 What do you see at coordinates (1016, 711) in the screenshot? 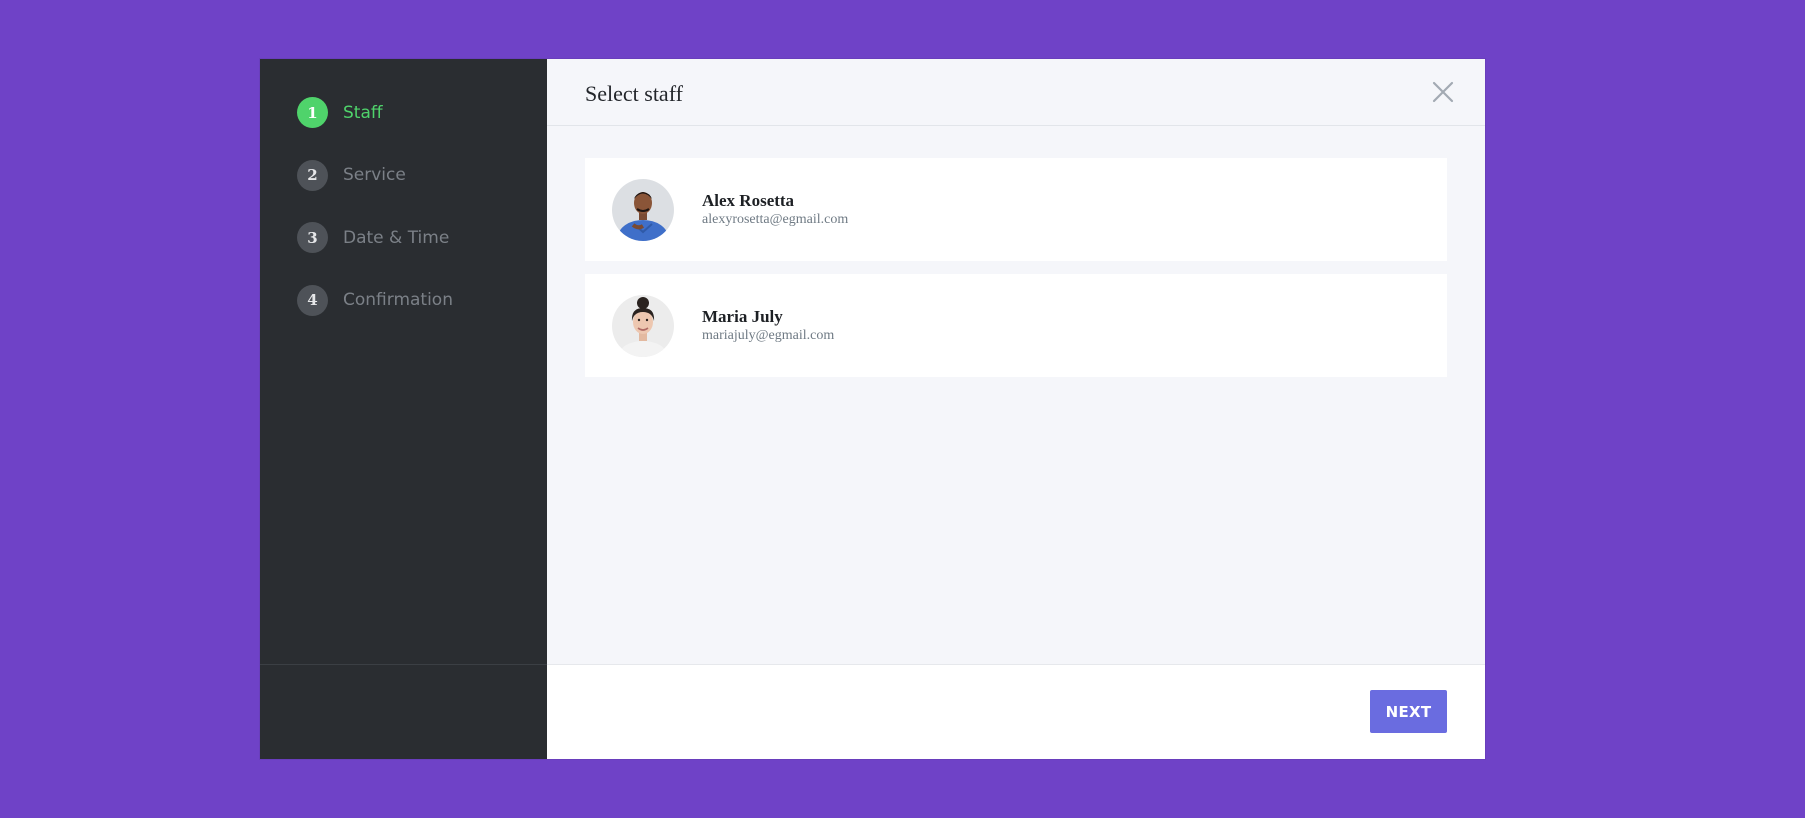
I see `modal-footer: NEXT` at bounding box center [1016, 711].